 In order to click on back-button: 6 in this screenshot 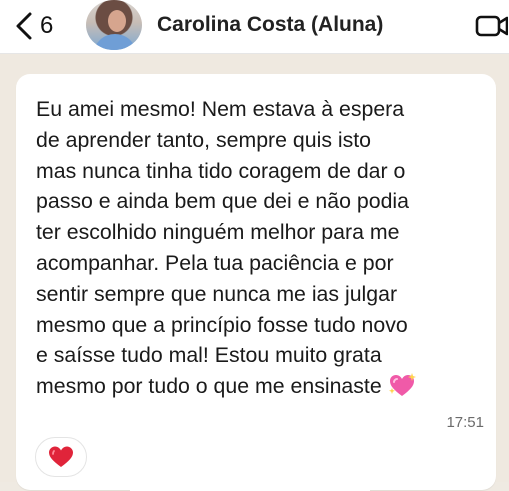, I will do `click(32, 26)`.